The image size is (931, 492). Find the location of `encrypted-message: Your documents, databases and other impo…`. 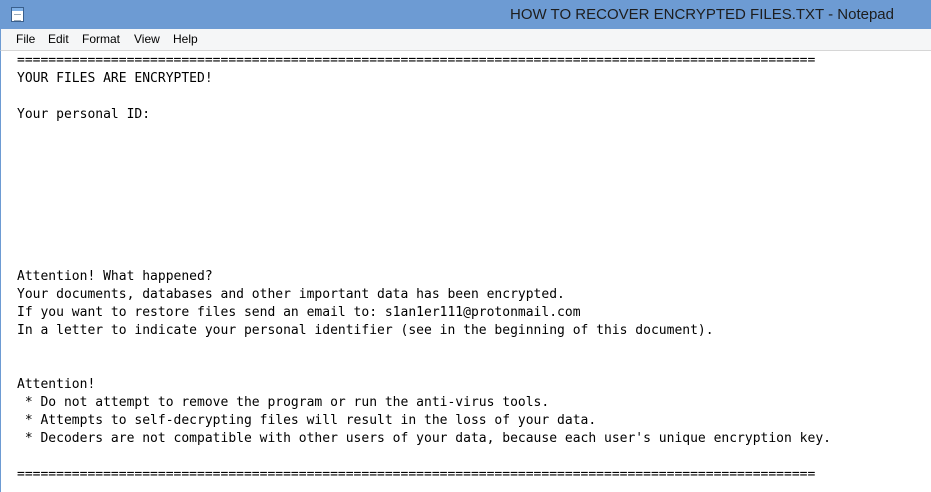

encrypted-message: Your documents, databases and other impo… is located at coordinates (291, 294).